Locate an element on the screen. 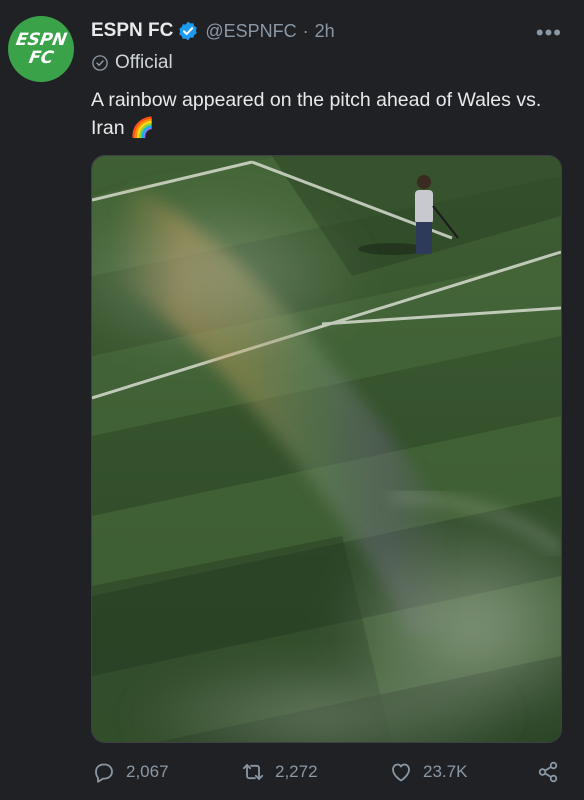 The image size is (584, 800). avatar-logo-line1: ESPN is located at coordinates (41, 39).